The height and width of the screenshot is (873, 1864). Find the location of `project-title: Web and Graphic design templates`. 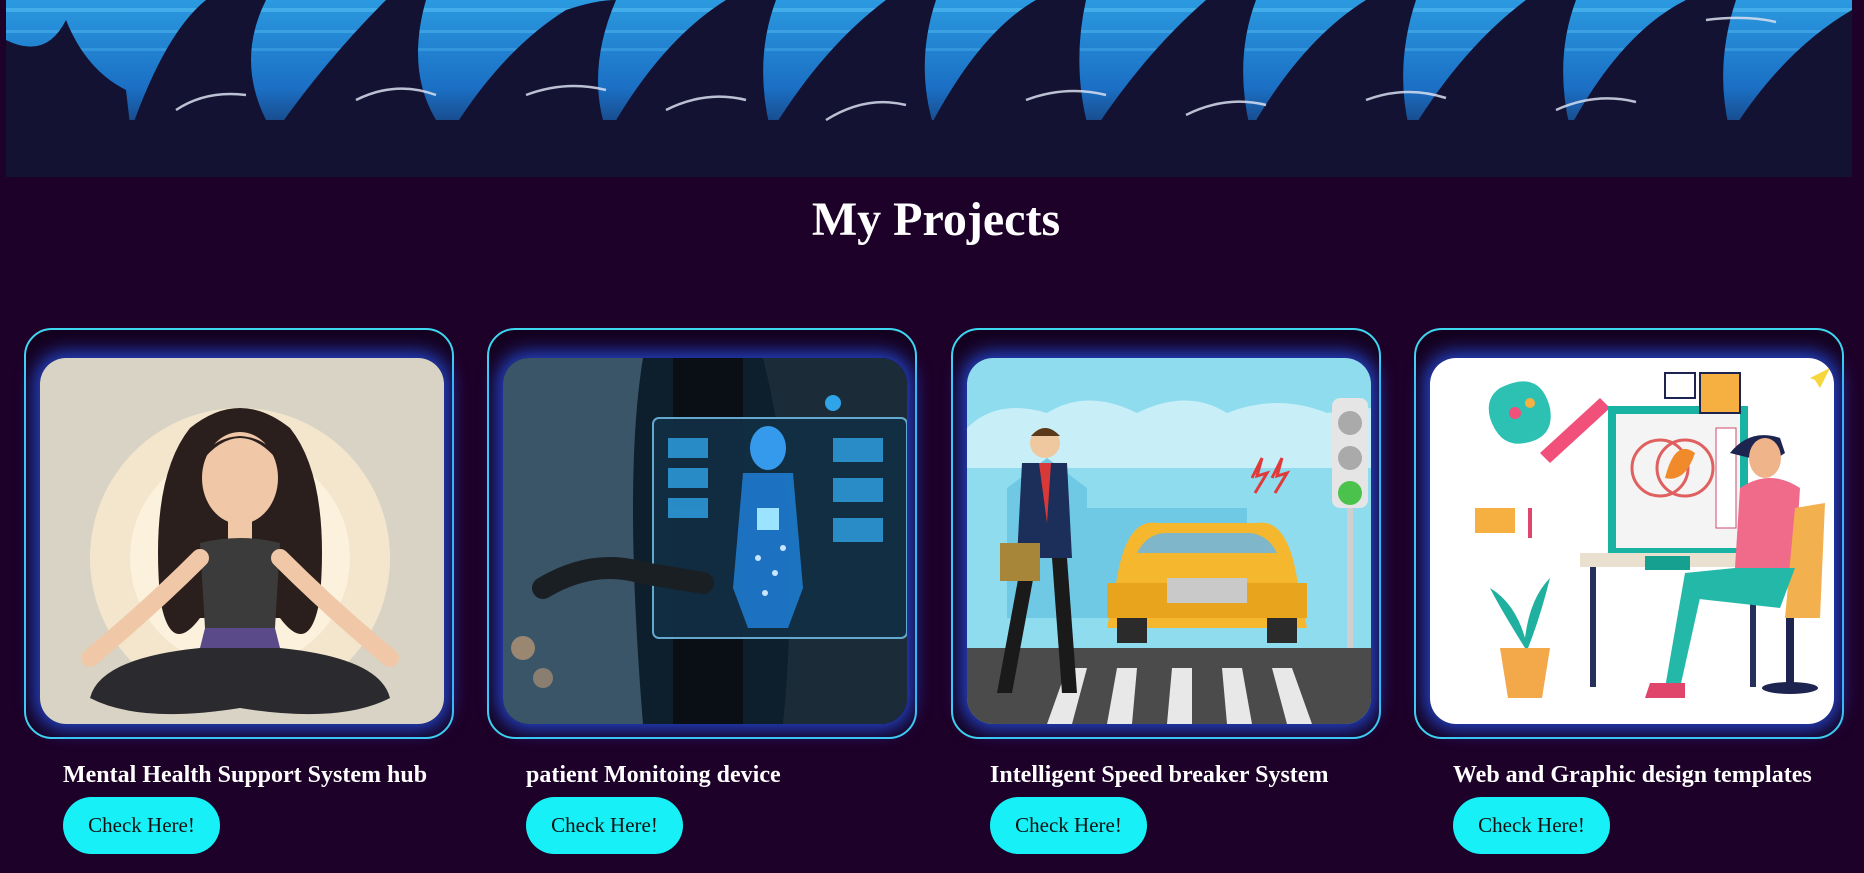

project-title: Web and Graphic design templates is located at coordinates (1632, 775).